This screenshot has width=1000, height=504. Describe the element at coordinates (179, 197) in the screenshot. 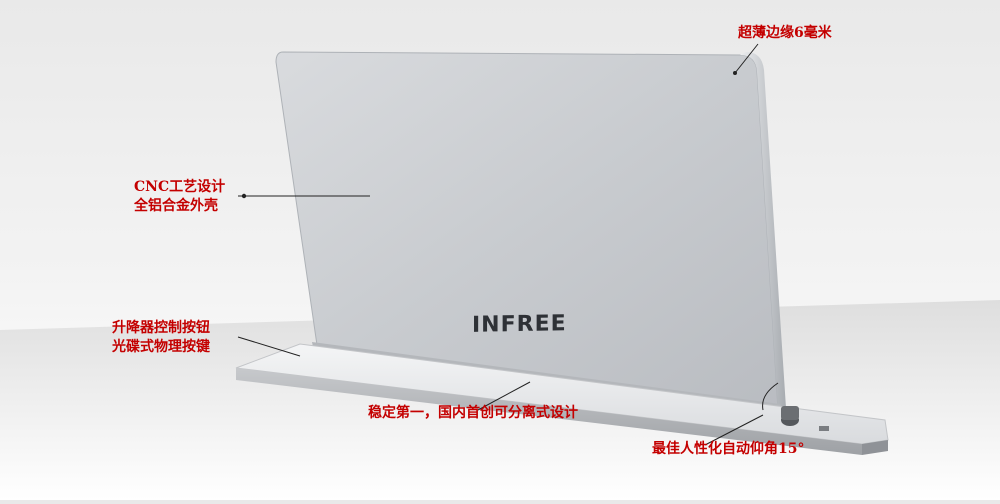

I see `caption-shell: CNC工艺设计 全铝合金外壳` at that location.